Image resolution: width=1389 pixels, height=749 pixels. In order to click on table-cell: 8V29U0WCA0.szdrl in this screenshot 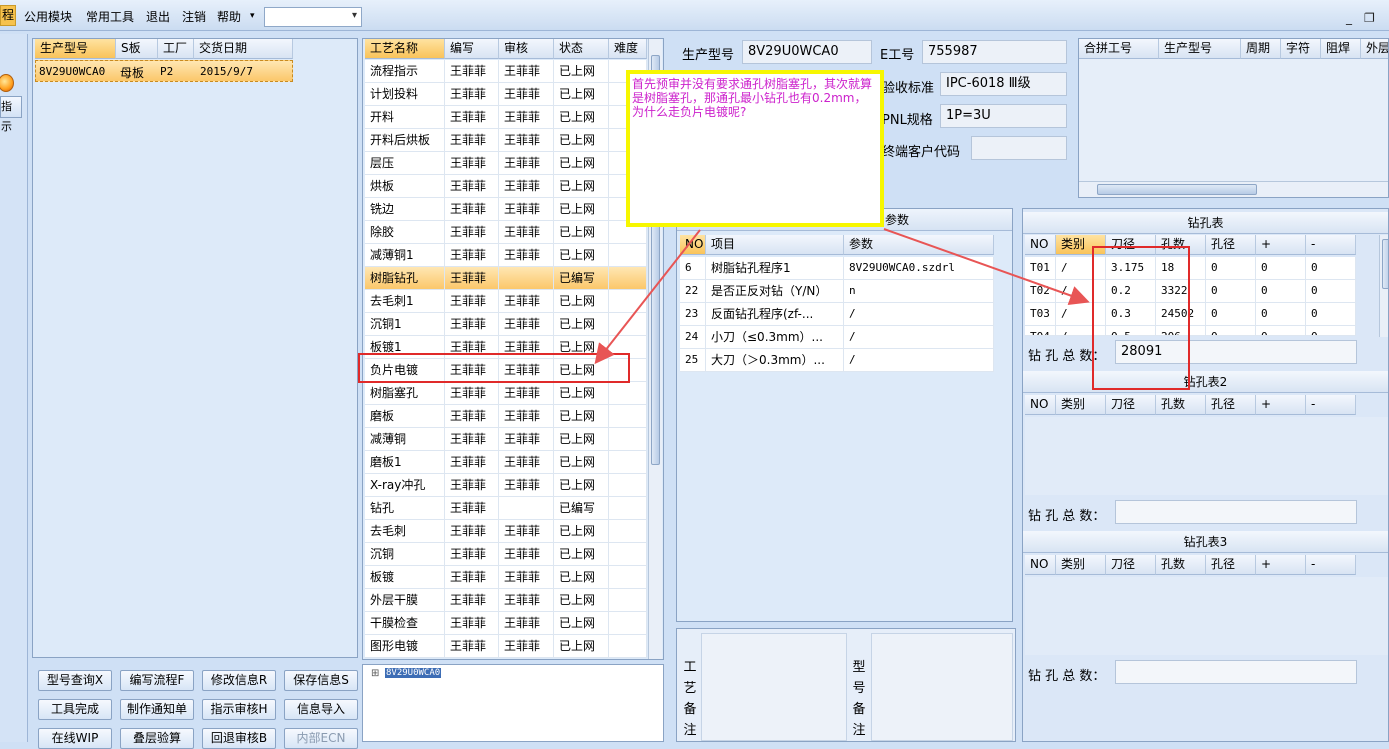, I will do `click(919, 268)`.